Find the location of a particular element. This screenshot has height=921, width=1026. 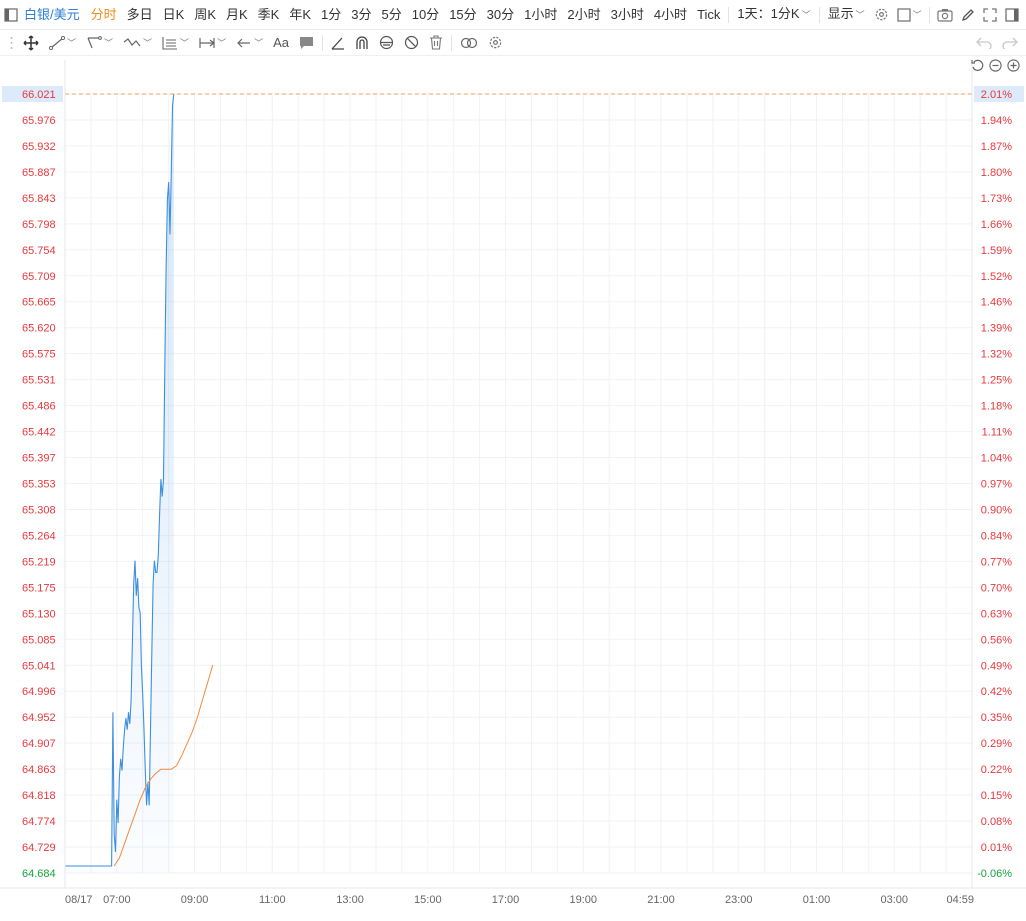

zoom-out-button is located at coordinates (995, 65).